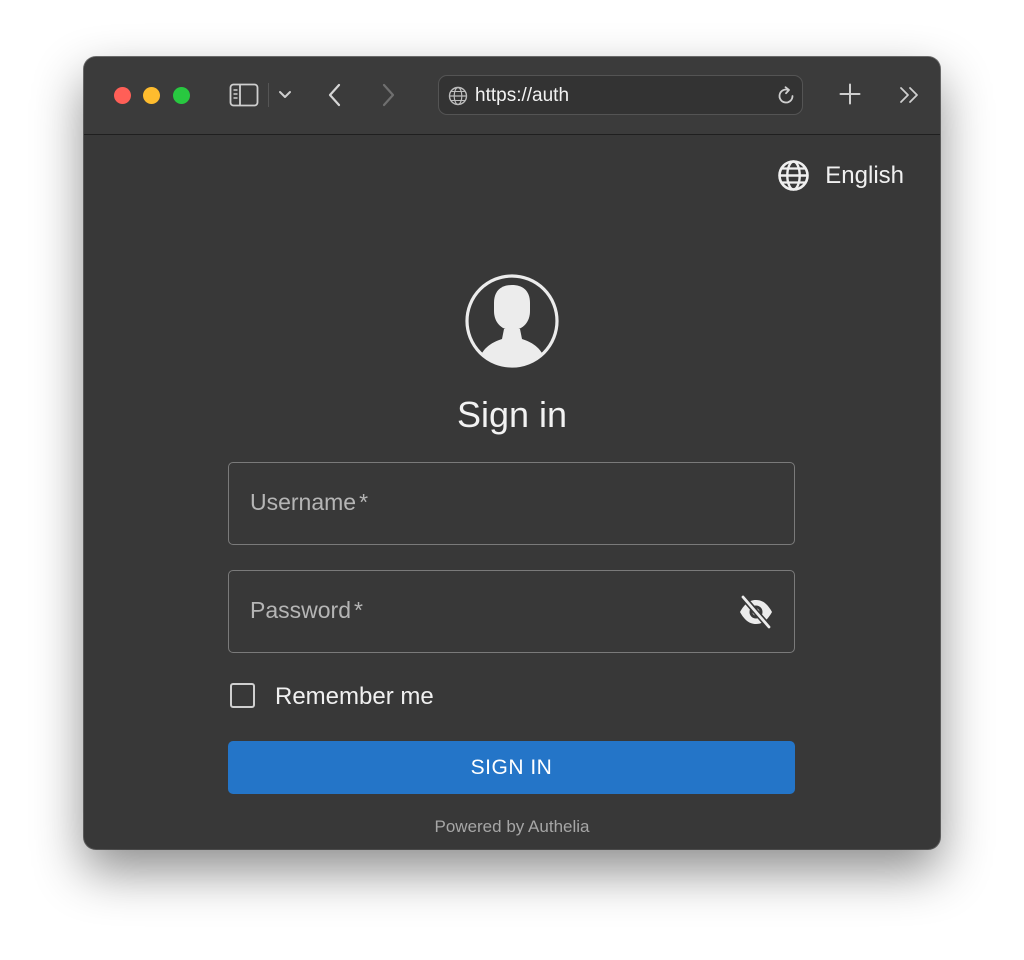 The width and height of the screenshot is (1024, 960). Describe the element at coordinates (864, 175) in the screenshot. I see `language-label: English` at that location.